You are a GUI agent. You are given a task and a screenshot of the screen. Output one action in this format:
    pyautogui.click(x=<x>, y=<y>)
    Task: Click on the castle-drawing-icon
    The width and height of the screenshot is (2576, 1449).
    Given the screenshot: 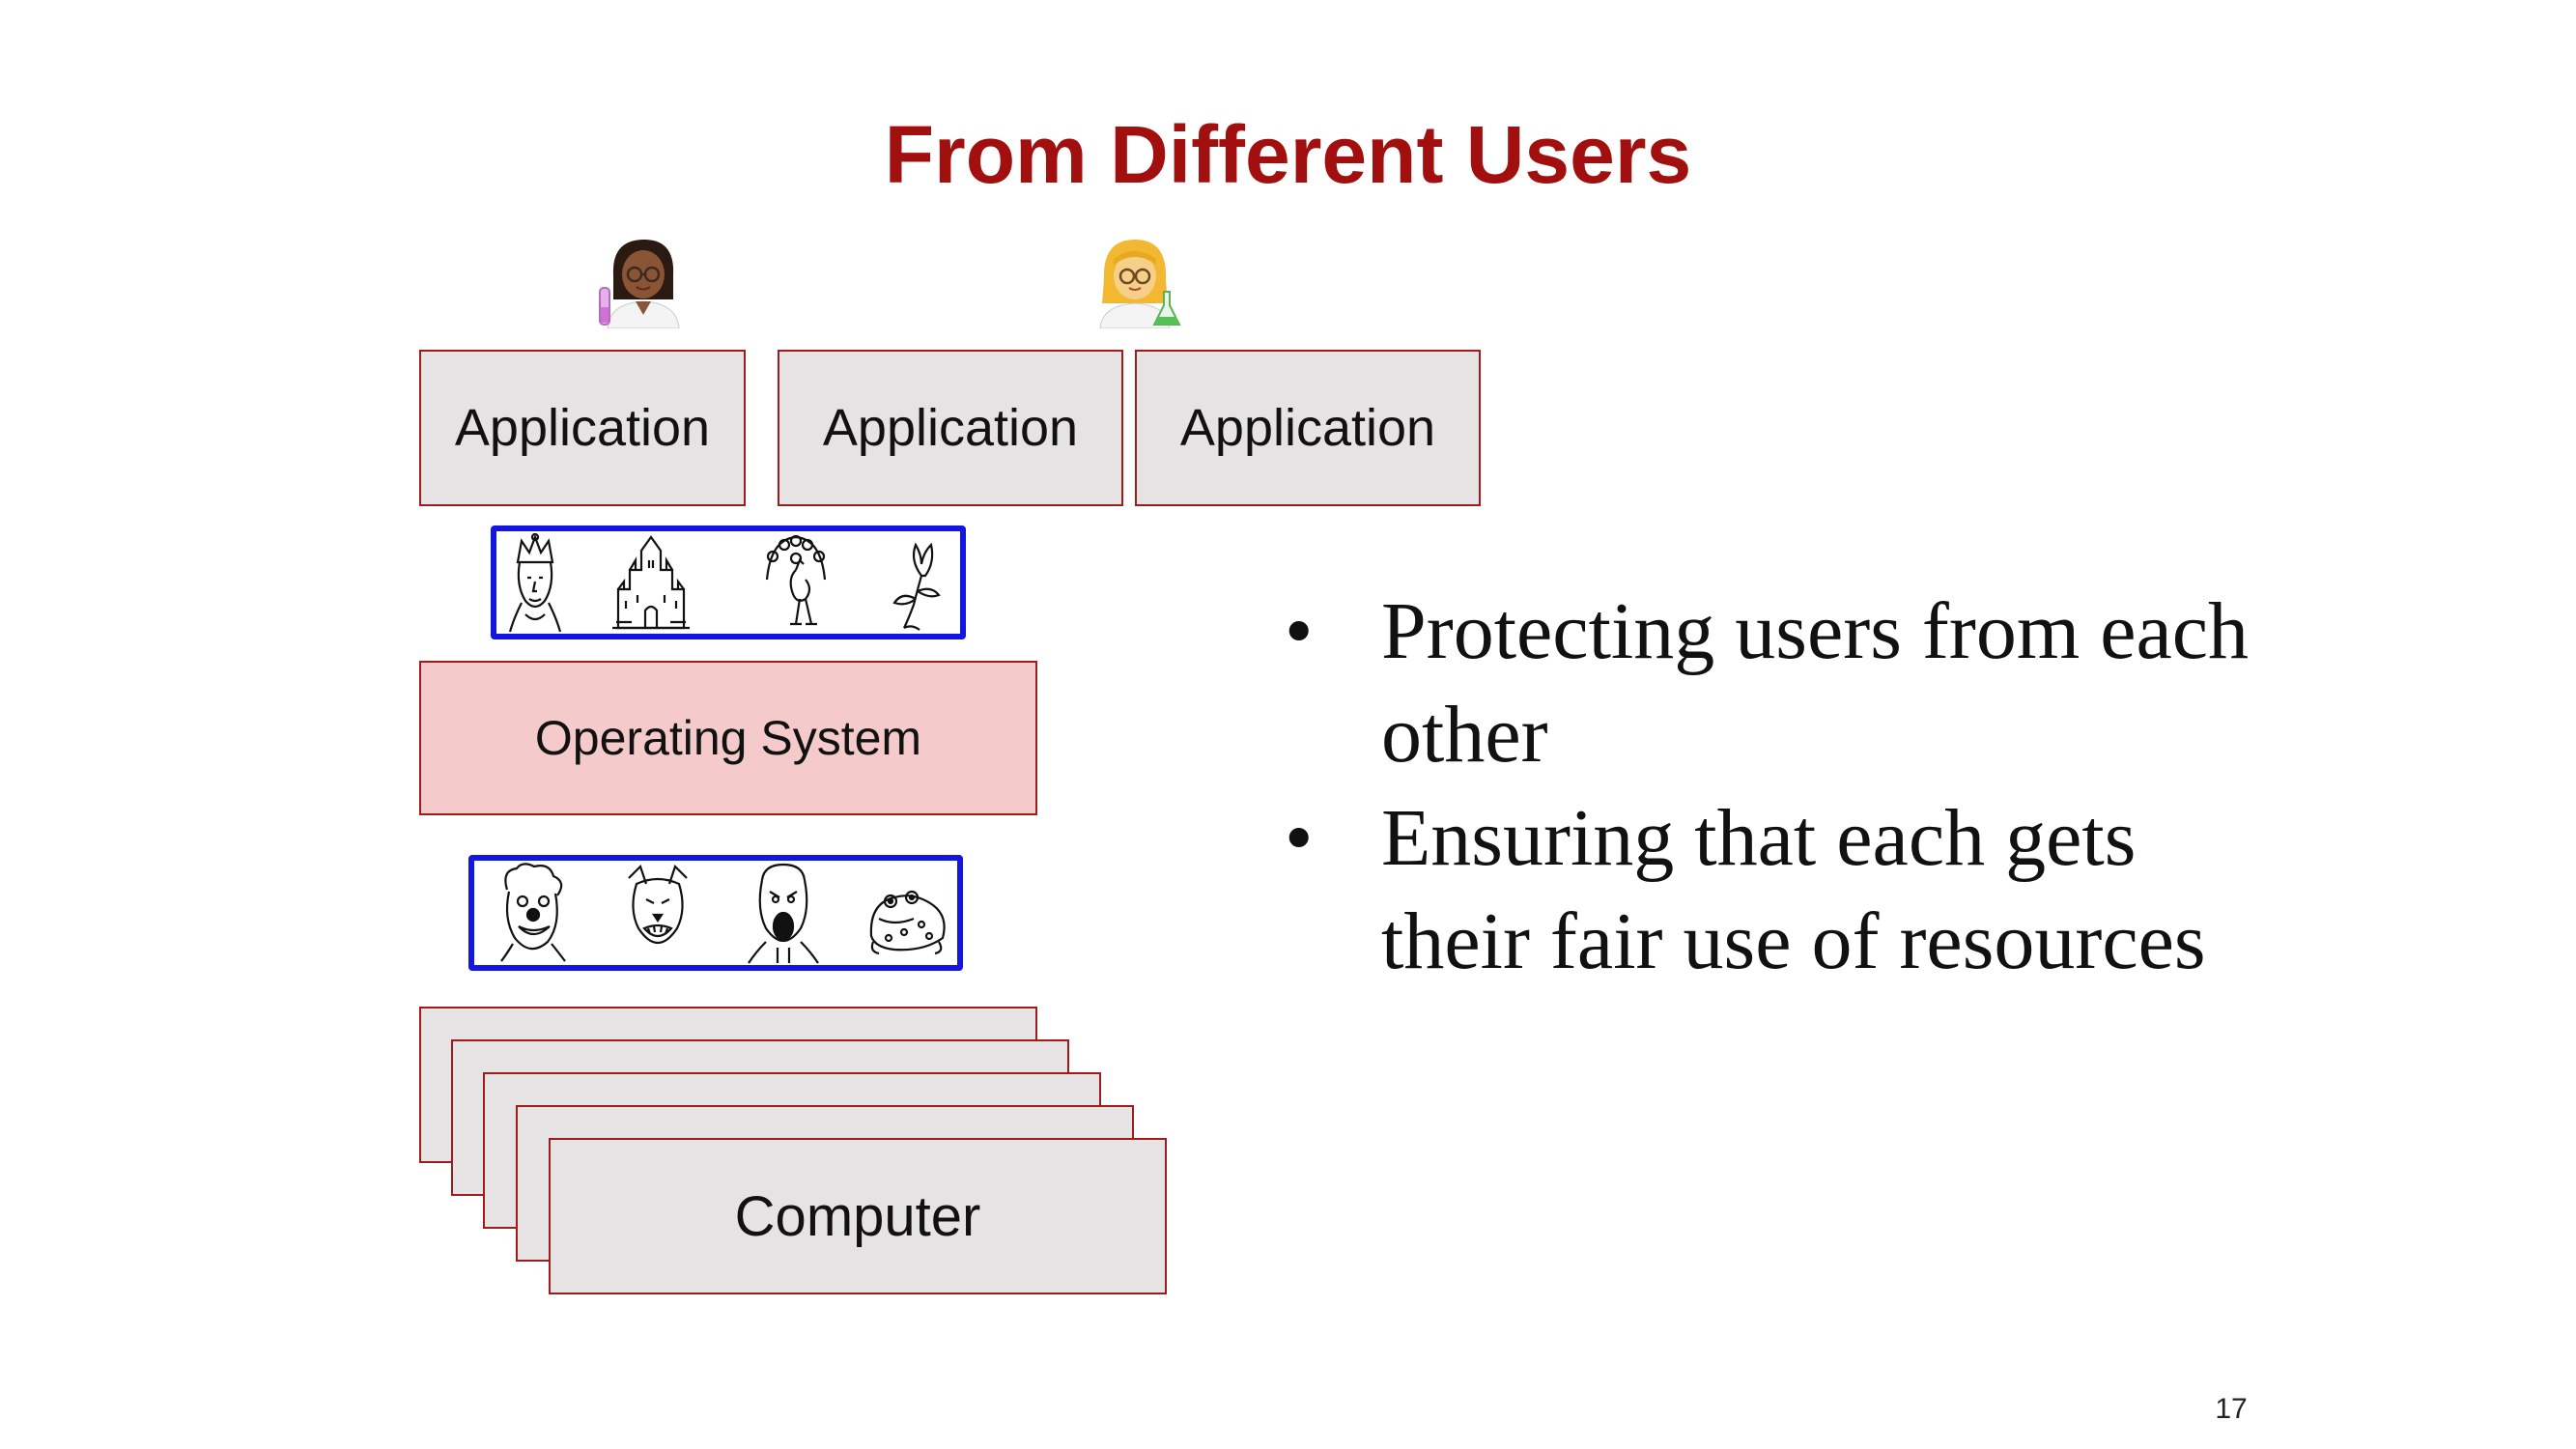 What is the action you would take?
    pyautogui.click(x=651, y=582)
    